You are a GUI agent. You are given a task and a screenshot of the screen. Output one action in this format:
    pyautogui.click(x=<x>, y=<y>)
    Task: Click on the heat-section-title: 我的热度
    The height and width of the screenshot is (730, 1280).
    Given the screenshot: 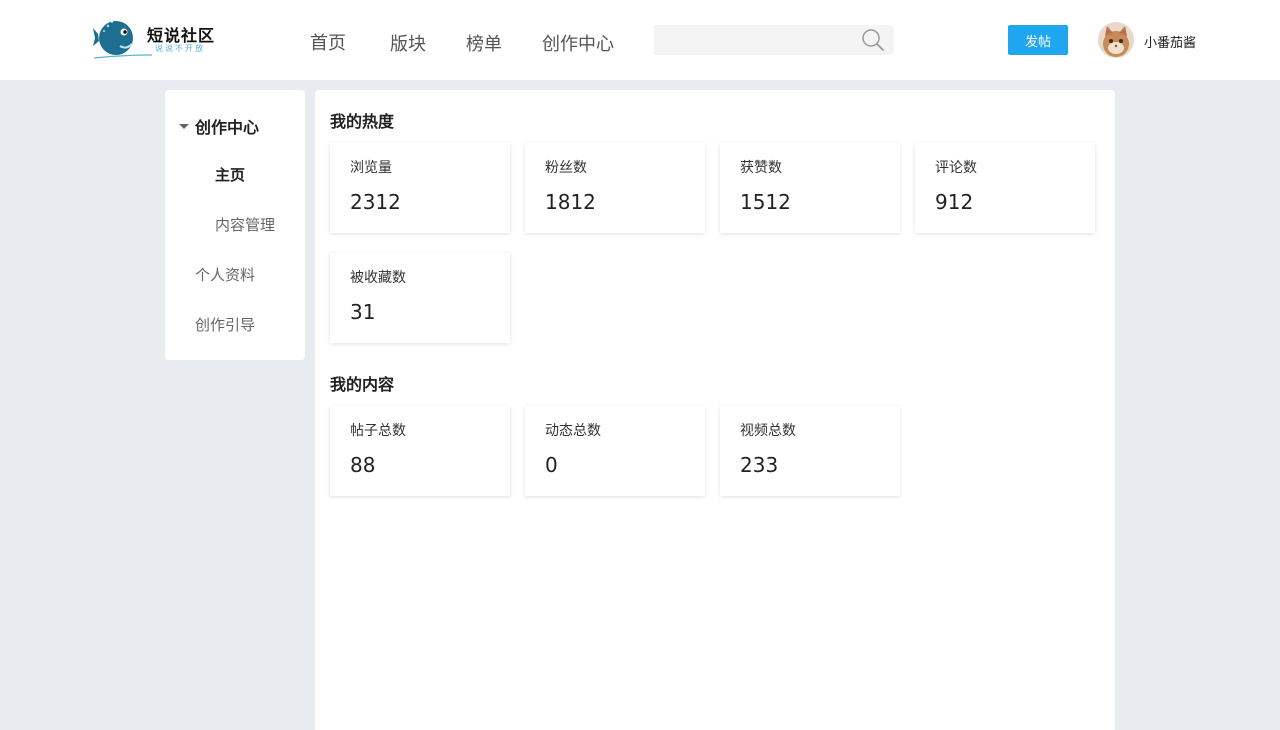 What is the action you would take?
    pyautogui.click(x=362, y=121)
    